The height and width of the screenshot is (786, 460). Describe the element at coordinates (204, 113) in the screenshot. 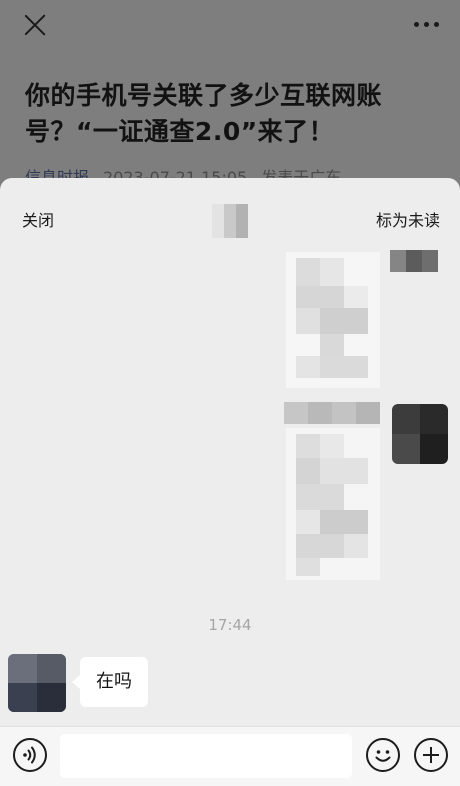

I see `article-title: 你的手机号关联了多少互联网账号？“一证通查2.0”来了！` at that location.